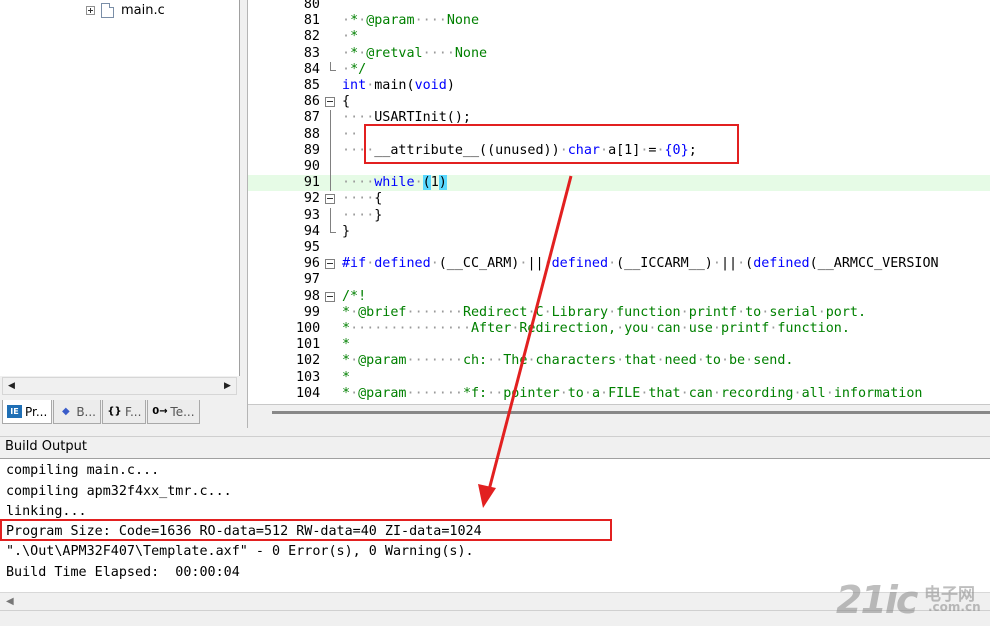 The image size is (990, 626). I want to click on line-number: 94, so click(311, 231).